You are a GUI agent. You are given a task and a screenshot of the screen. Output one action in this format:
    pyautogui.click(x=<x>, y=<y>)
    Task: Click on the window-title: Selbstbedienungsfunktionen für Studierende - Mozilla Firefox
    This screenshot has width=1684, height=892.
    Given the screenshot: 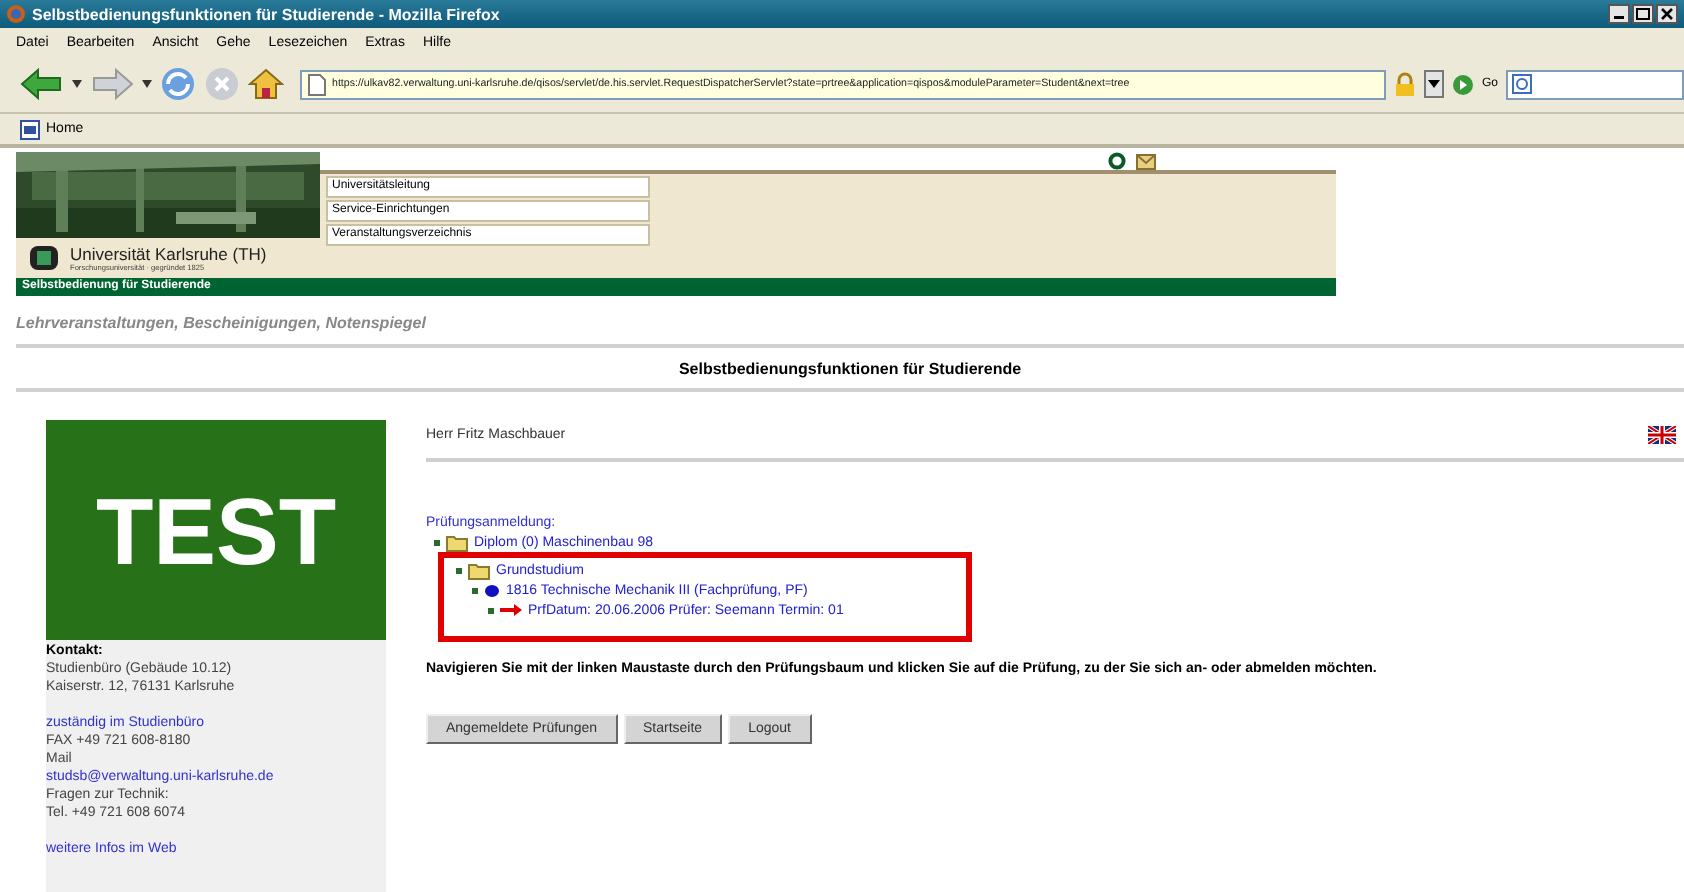 What is the action you would take?
    pyautogui.click(x=267, y=14)
    